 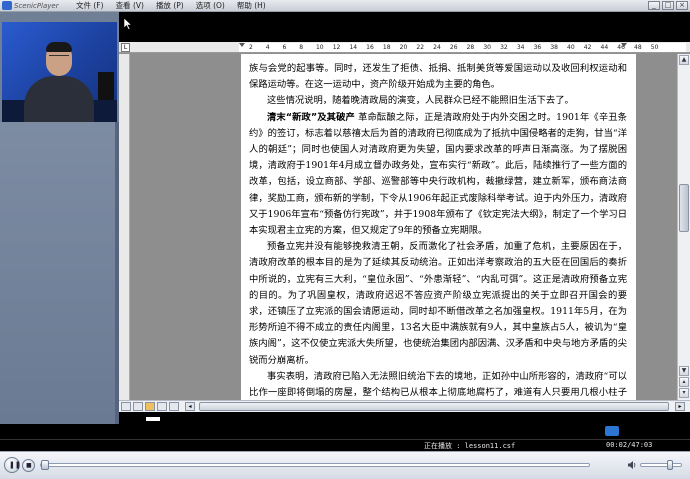 What do you see at coordinates (434, 406) in the screenshot?
I see `horizontal-scroll-thumb` at bounding box center [434, 406].